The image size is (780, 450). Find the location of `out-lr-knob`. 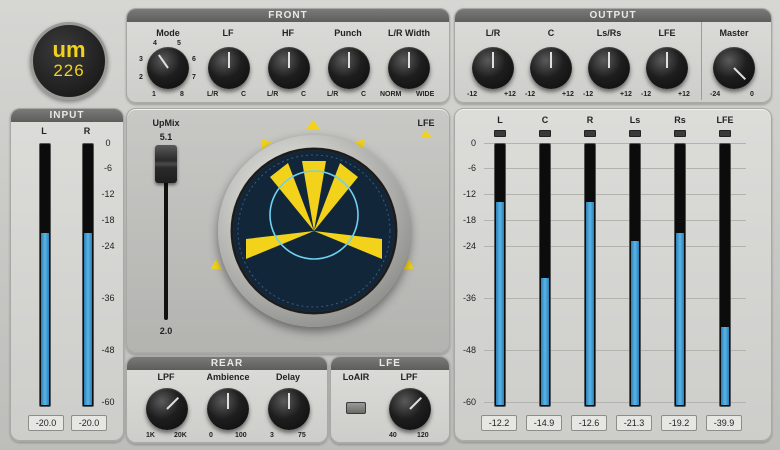

out-lr-knob is located at coordinates (493, 68).